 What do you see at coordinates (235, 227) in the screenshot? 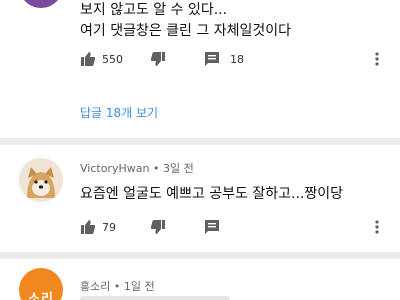
I see `comment-actions: 79` at bounding box center [235, 227].